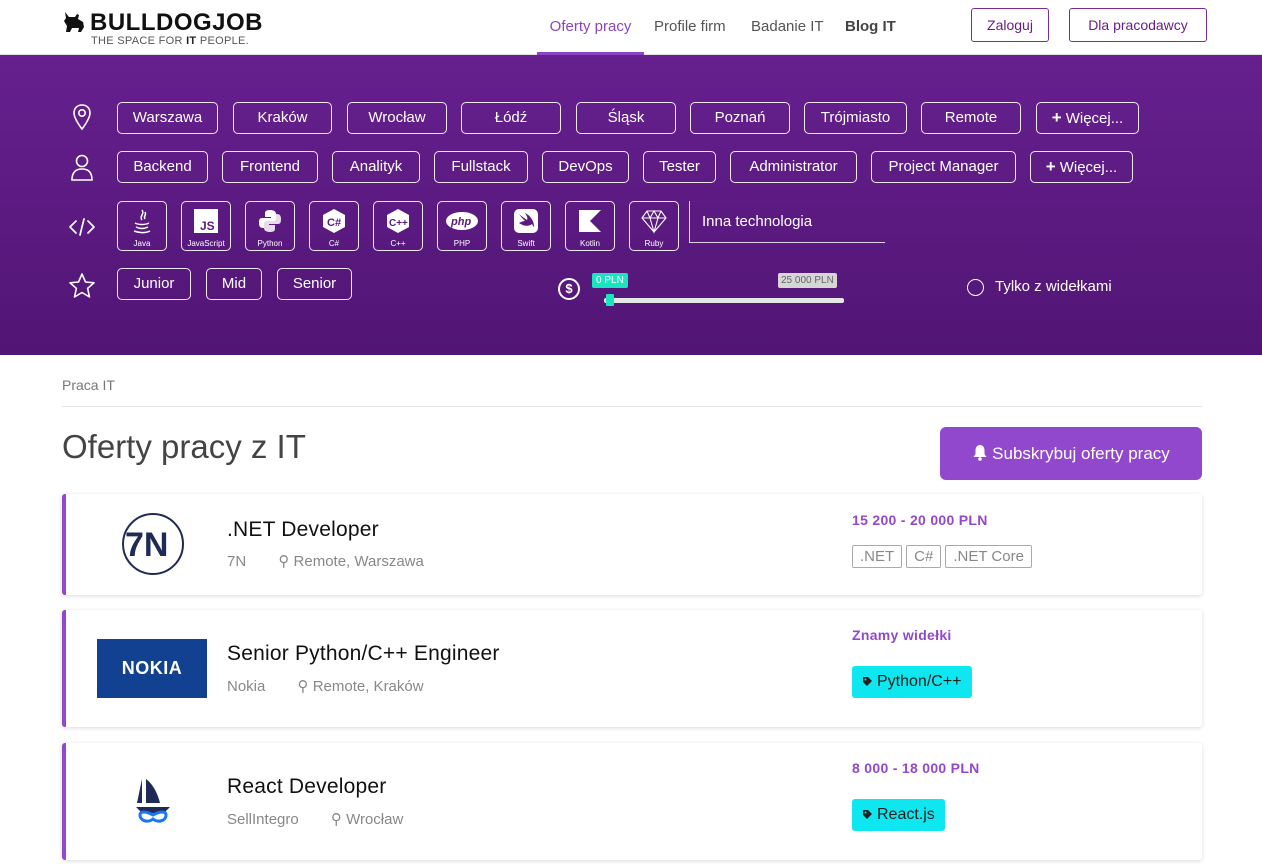 Image resolution: width=1262 pixels, height=864 pixels. Describe the element at coordinates (912, 682) in the screenshot. I see `job-highlight-tag: Python/C++` at that location.